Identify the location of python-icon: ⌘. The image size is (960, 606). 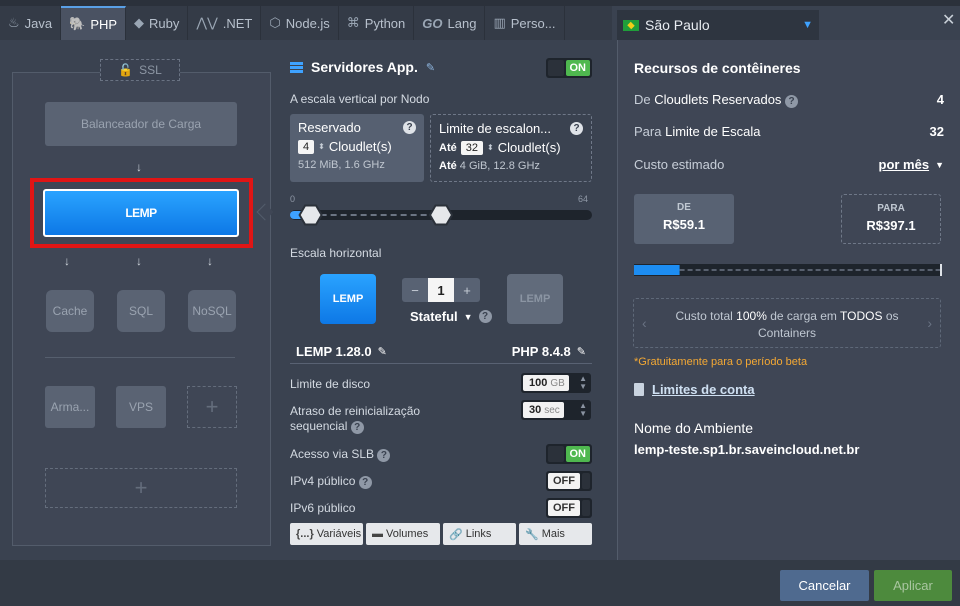
(353, 22).